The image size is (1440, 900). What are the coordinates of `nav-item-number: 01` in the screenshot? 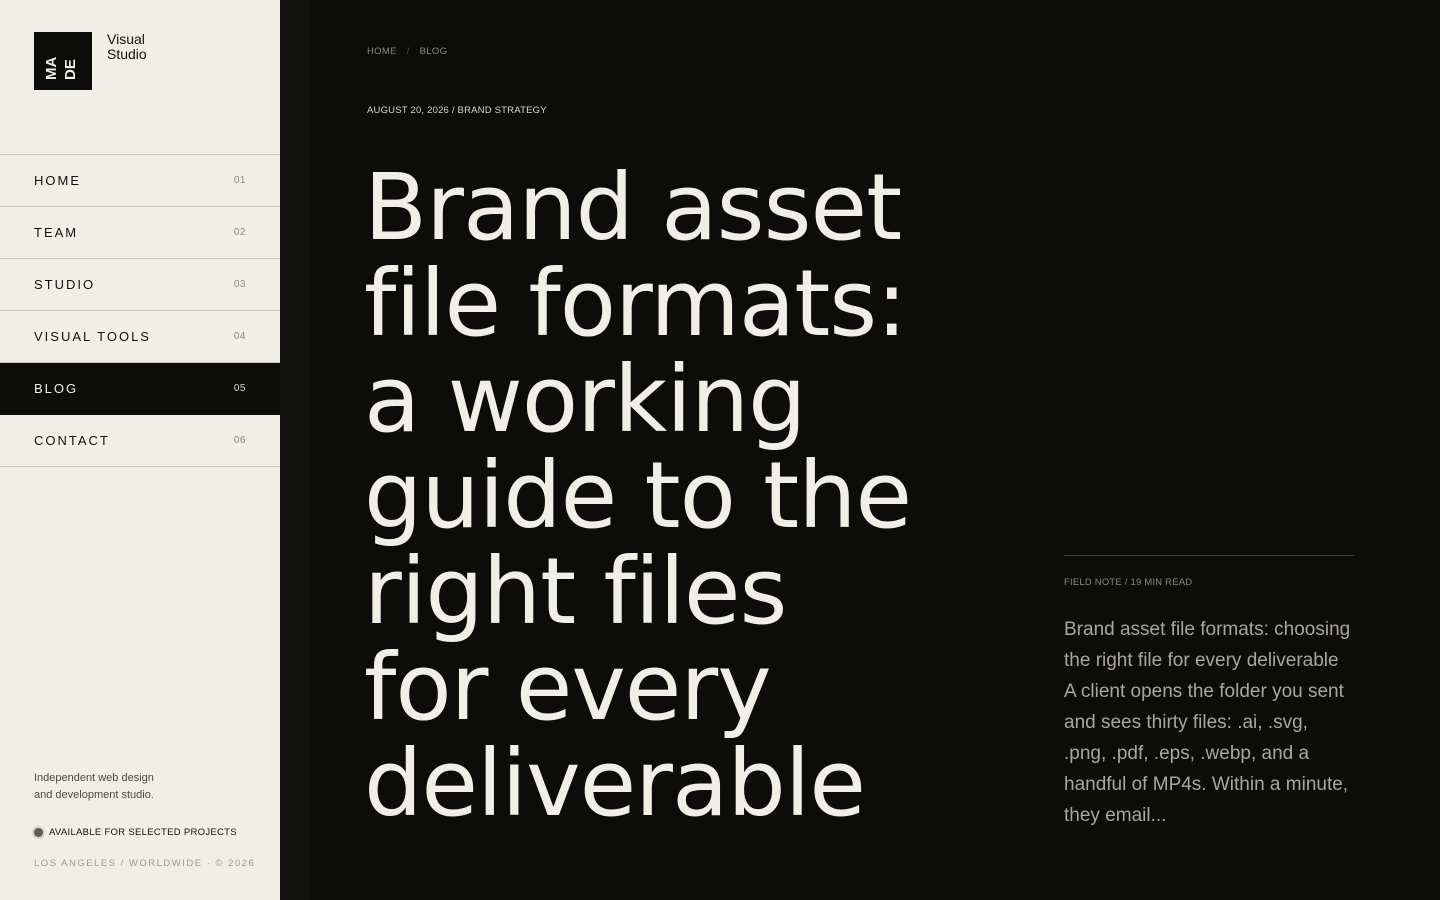 It's located at (239, 180).